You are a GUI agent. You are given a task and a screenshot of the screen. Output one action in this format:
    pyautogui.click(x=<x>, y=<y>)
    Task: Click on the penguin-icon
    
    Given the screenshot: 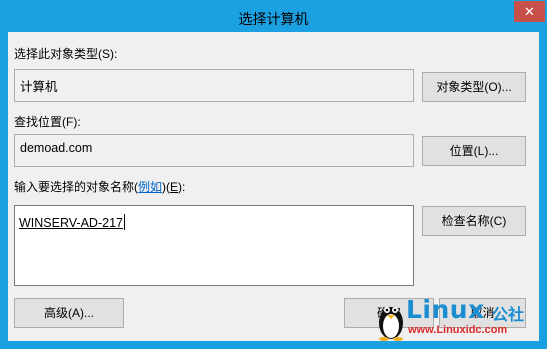 What is the action you would take?
    pyautogui.click(x=391, y=324)
    